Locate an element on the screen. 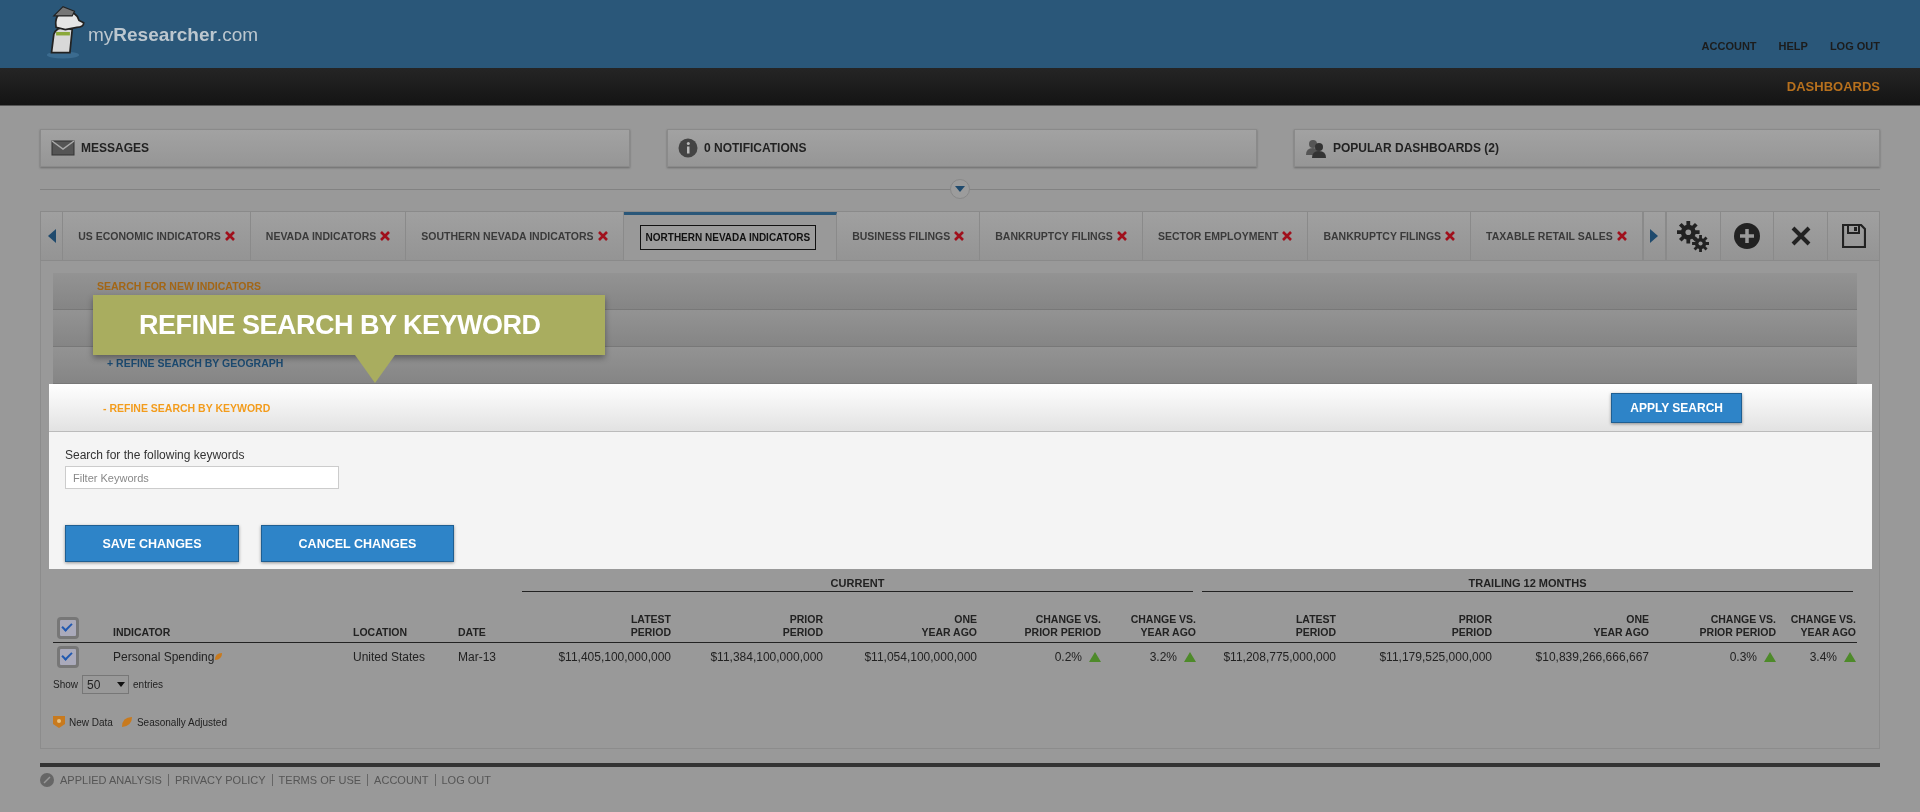 The height and width of the screenshot is (812, 1920). column-group-header: TRAILING 12 MONTHS is located at coordinates (1527, 584).